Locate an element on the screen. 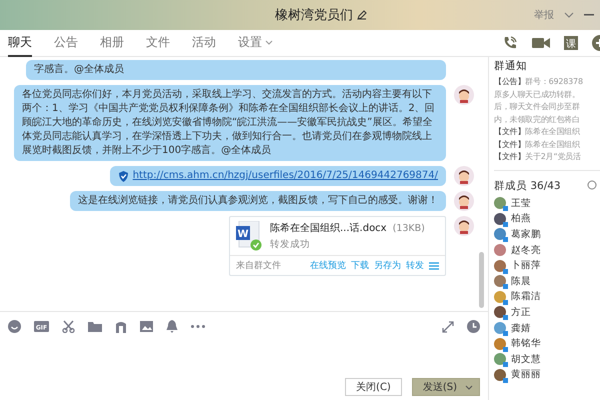 This screenshot has width=600, height=400. member-name: 柏燕 is located at coordinates (521, 219).